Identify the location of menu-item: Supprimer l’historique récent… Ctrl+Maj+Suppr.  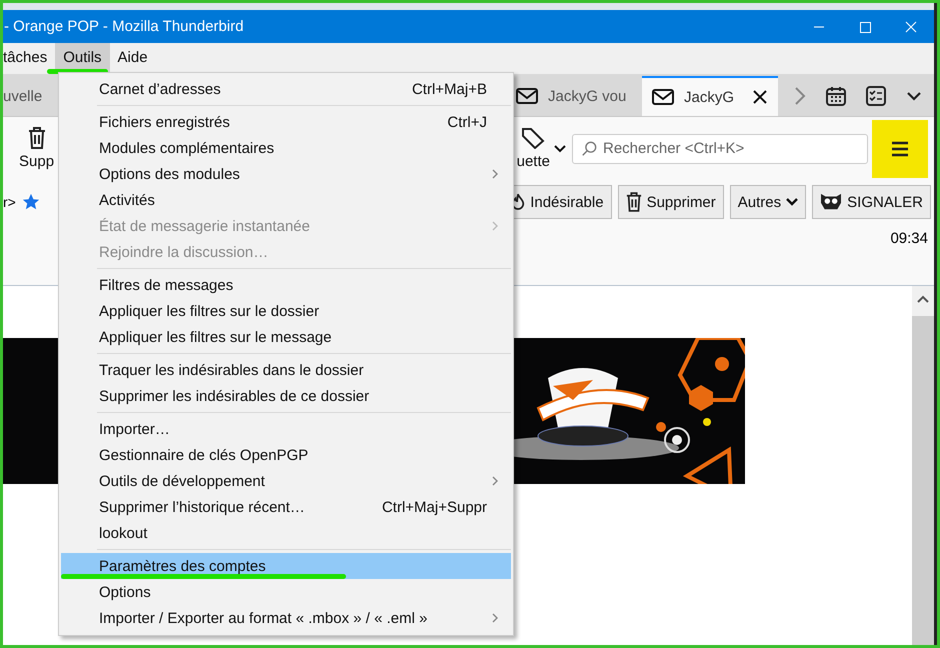
(286, 507).